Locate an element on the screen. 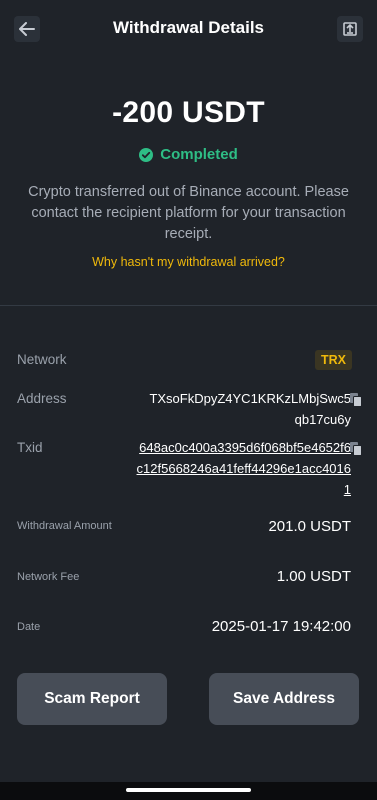 The image size is (377, 800). date-value: 2025-01-17 19:42:00 is located at coordinates (281, 626).